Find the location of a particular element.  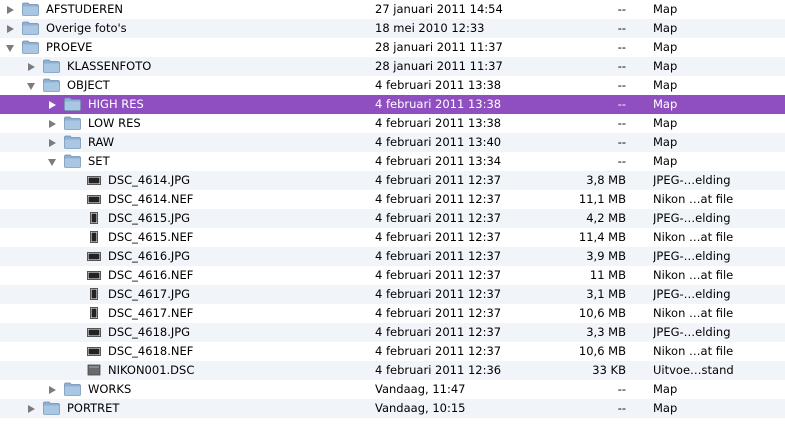

folder-row-proeve: PROEVE 28 januari 2011 11:37 -- Map is located at coordinates (392, 47).